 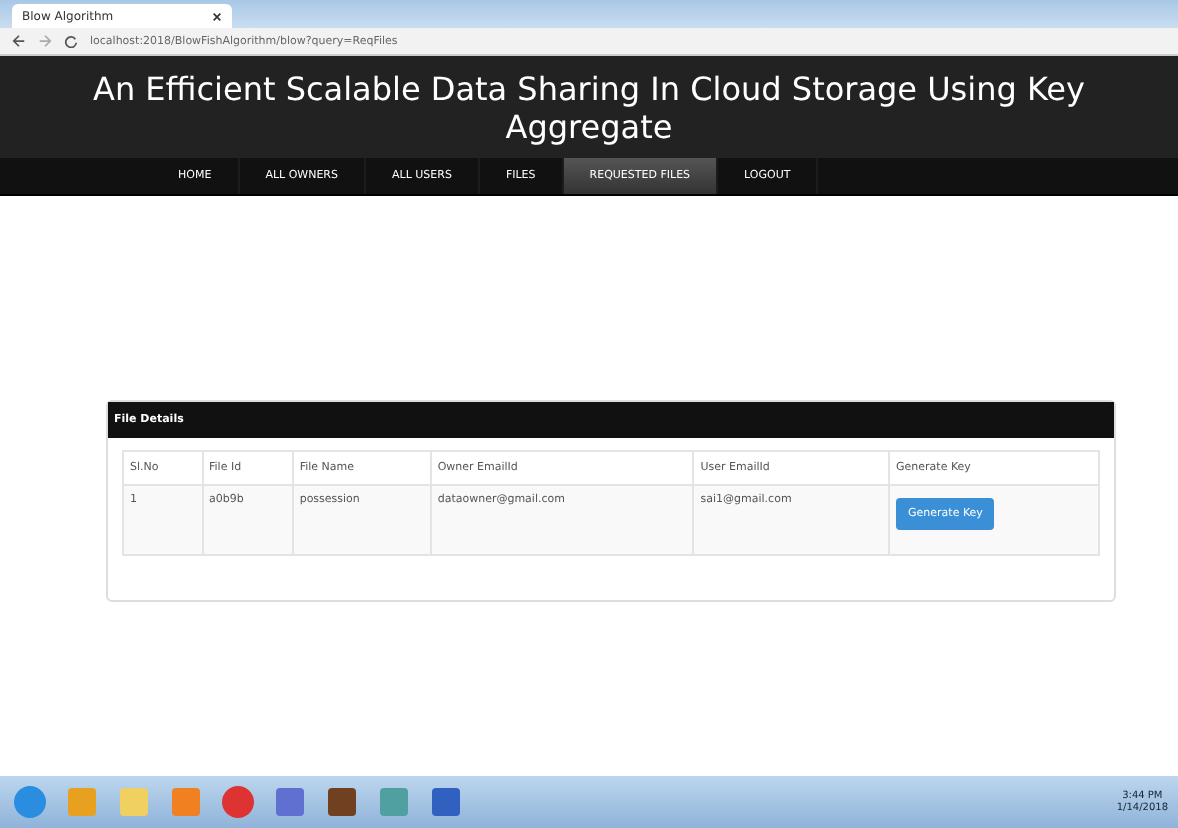 I want to click on back-icon, so click(x=19, y=41).